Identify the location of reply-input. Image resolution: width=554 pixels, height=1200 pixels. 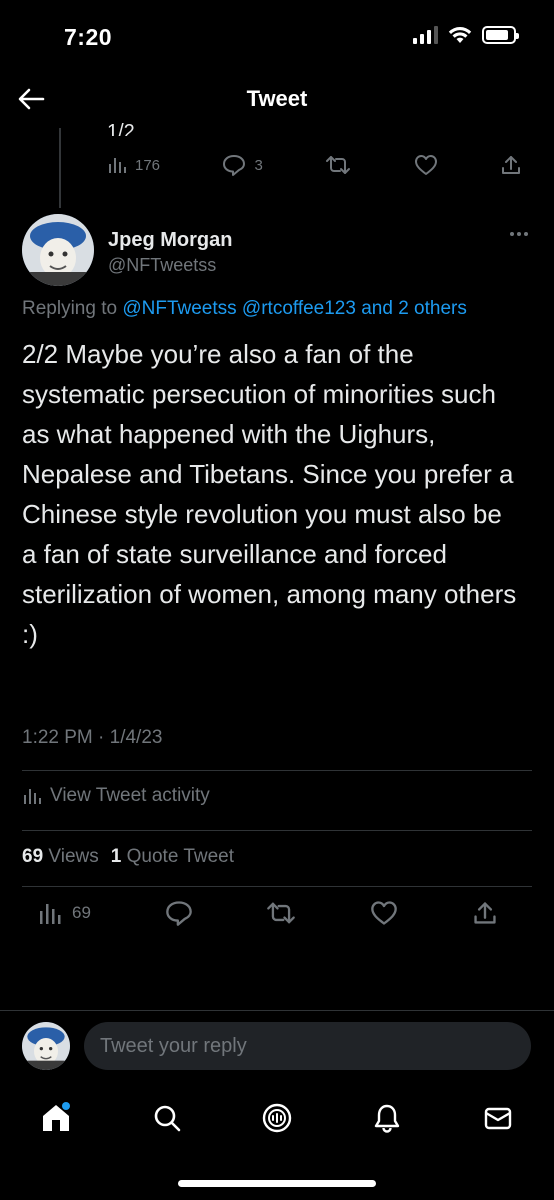
(307, 1046).